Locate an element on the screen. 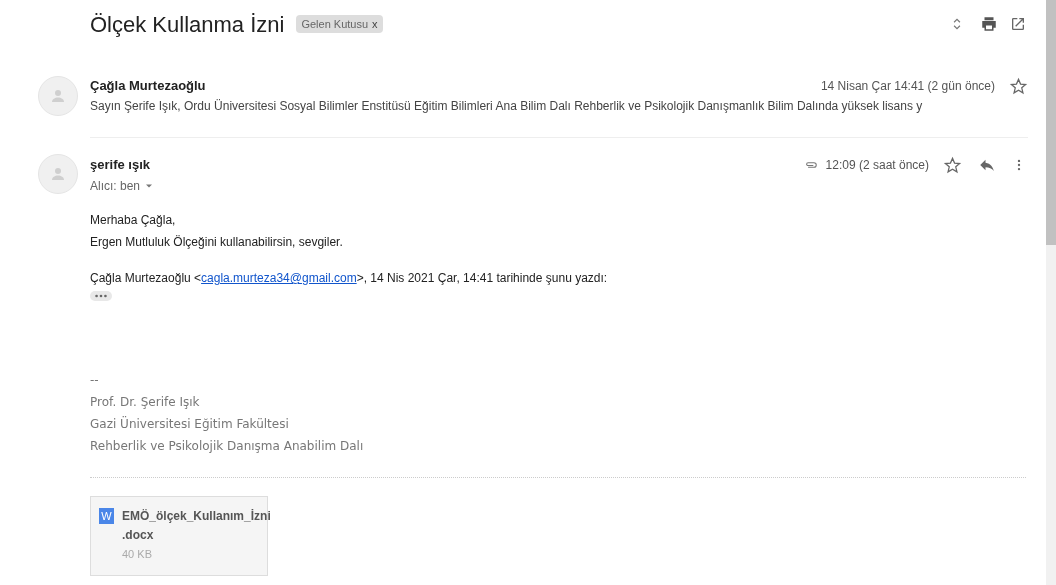  show-trimmed-content-button is located at coordinates (101, 296).